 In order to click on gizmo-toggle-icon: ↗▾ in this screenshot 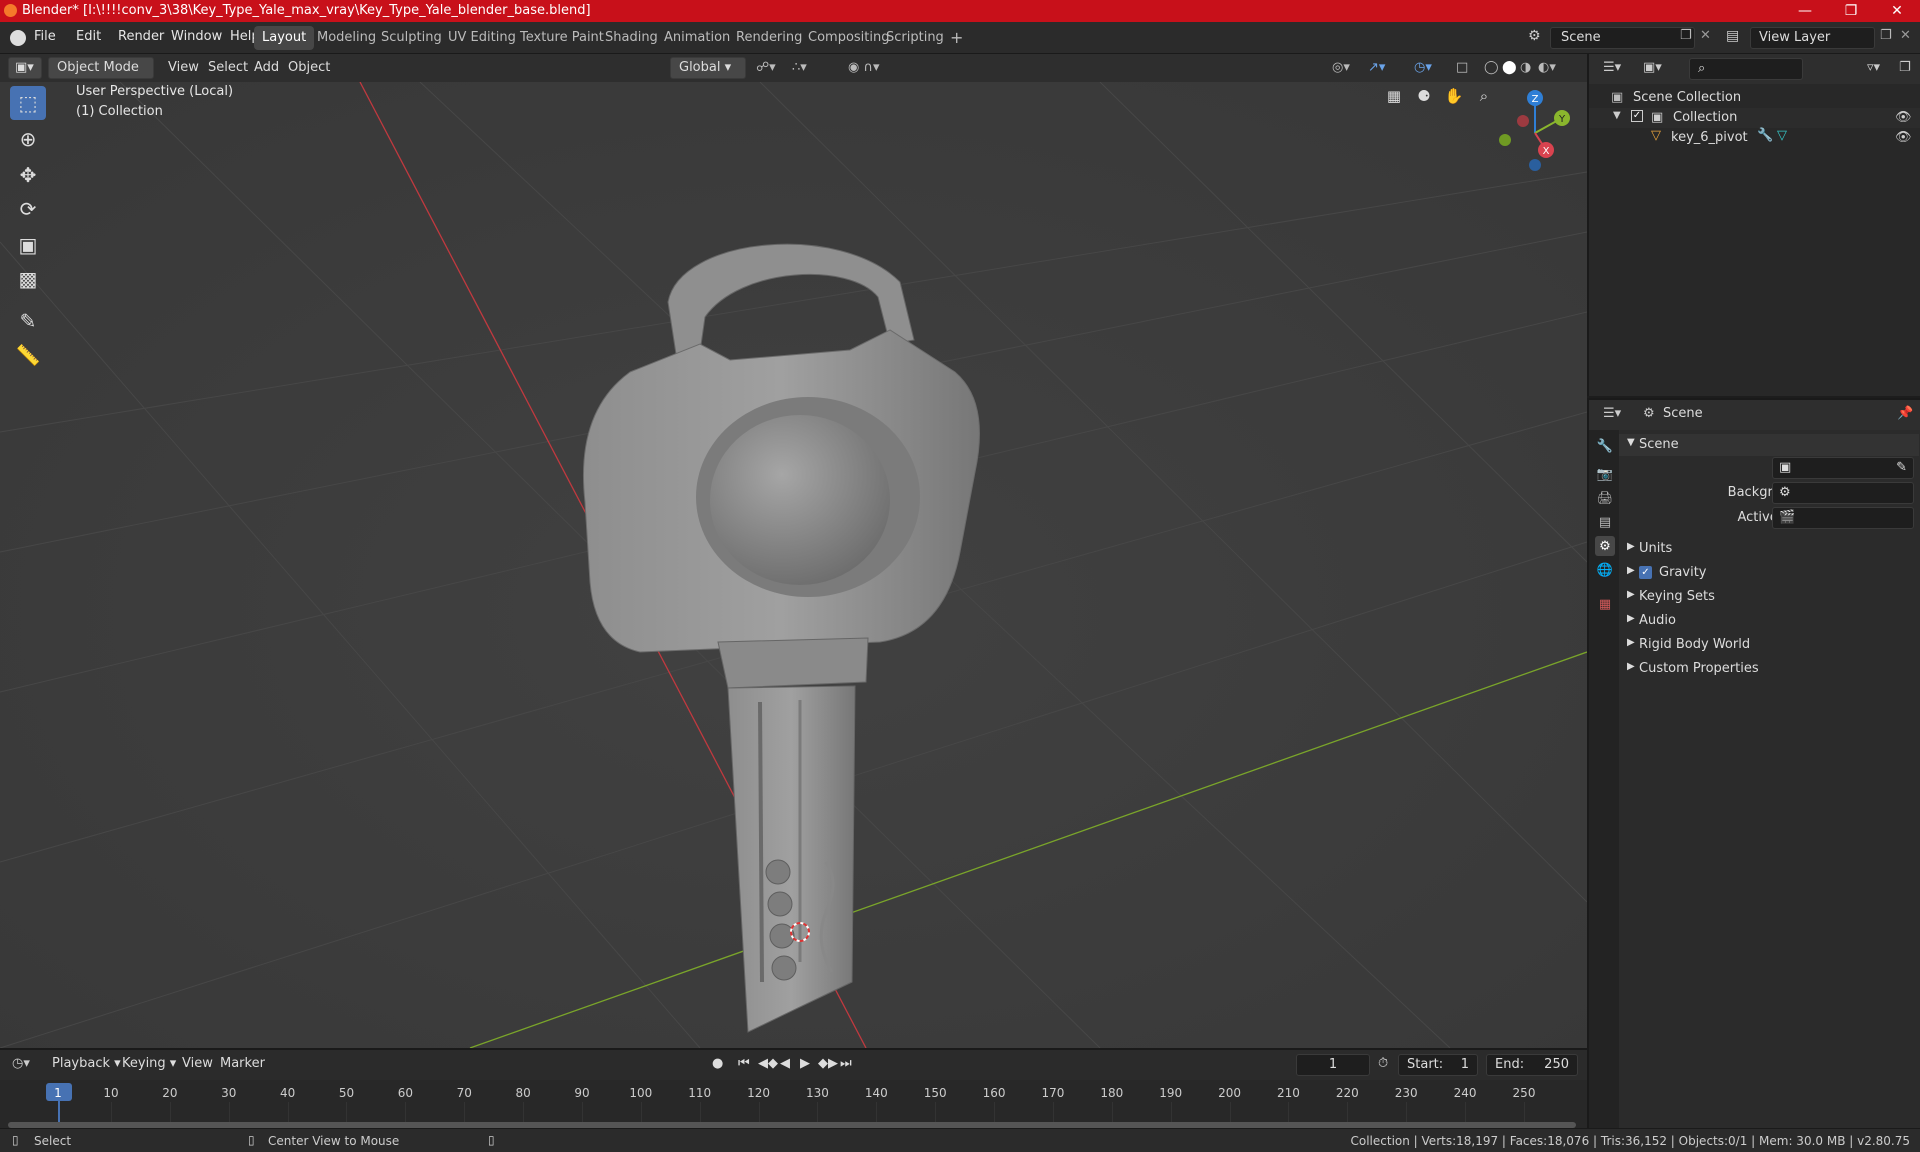, I will do `click(1376, 67)`.